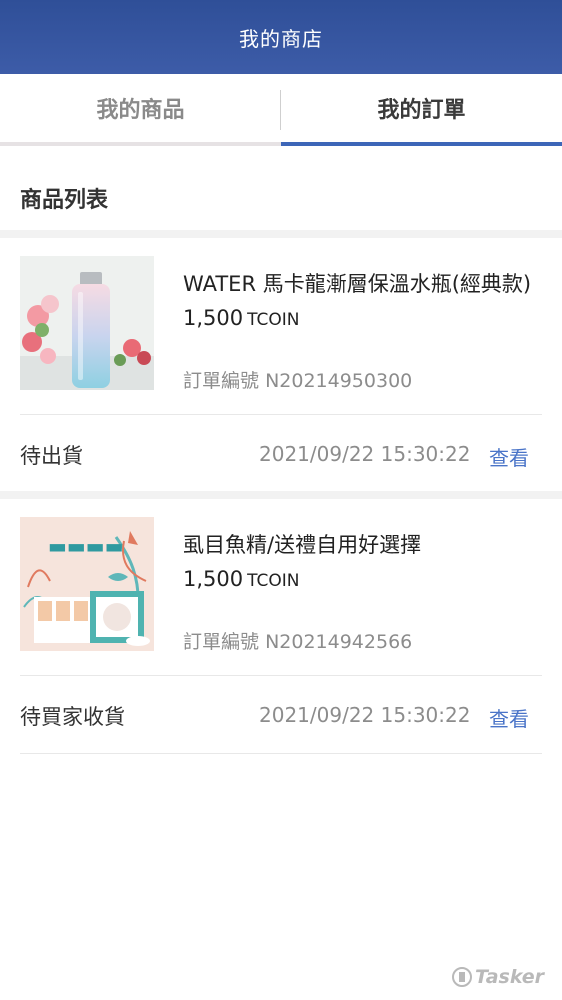 This screenshot has width=562, height=1000. I want to click on order-number-value: N20214942566, so click(339, 642).